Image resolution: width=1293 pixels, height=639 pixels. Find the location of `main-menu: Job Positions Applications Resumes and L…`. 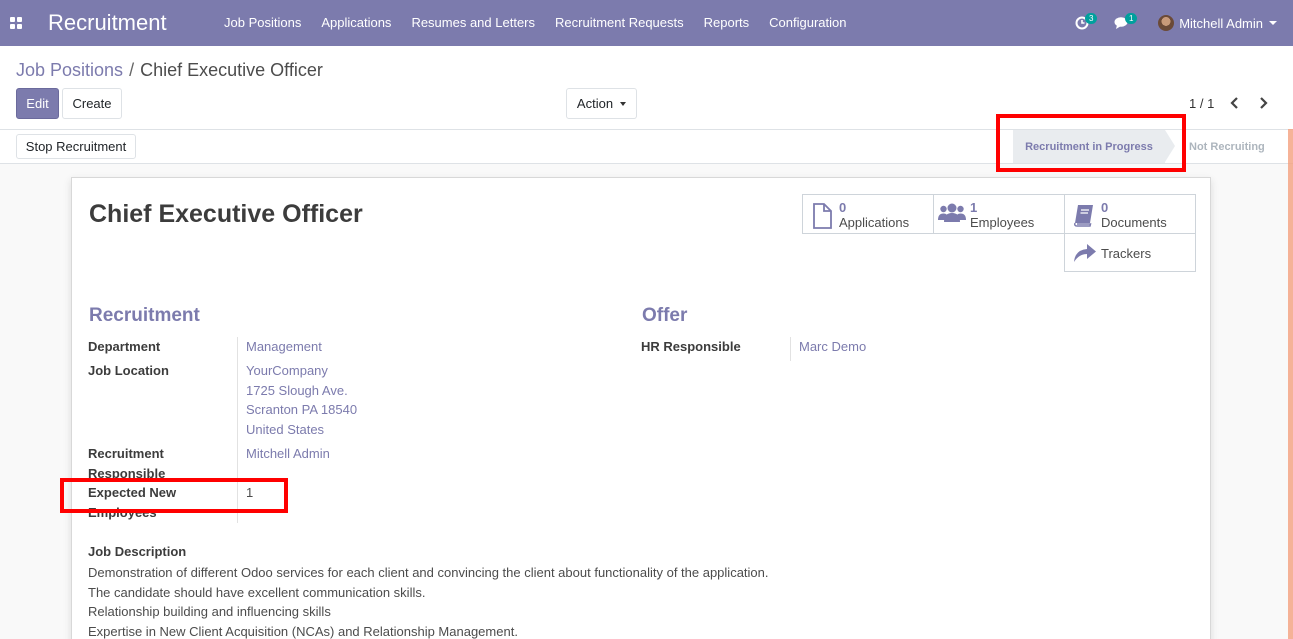

main-menu: Job Positions Applications Resumes and L… is located at coordinates (535, 23).